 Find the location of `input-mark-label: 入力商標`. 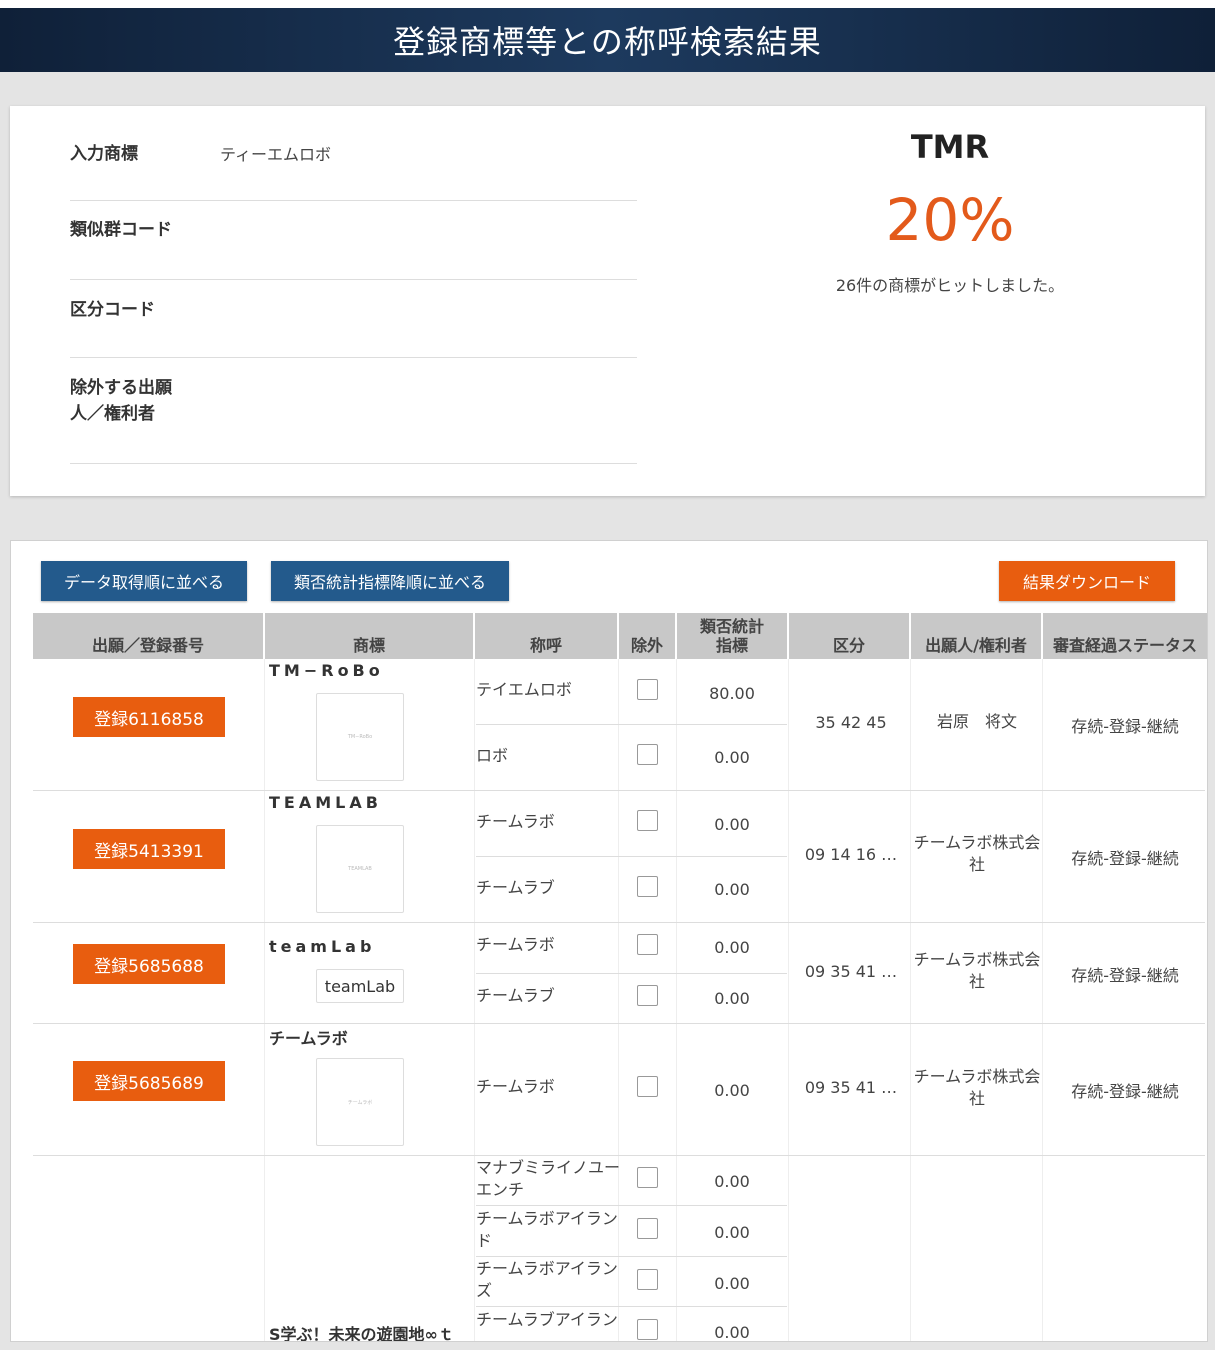

input-mark-label: 入力商標 is located at coordinates (104, 154).